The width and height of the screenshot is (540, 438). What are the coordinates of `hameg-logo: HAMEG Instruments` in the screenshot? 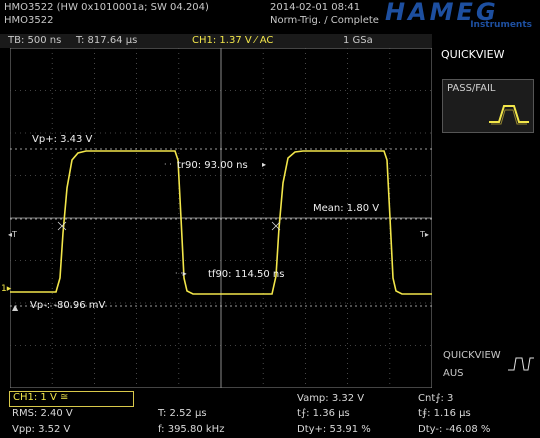 It's located at (460, 15).